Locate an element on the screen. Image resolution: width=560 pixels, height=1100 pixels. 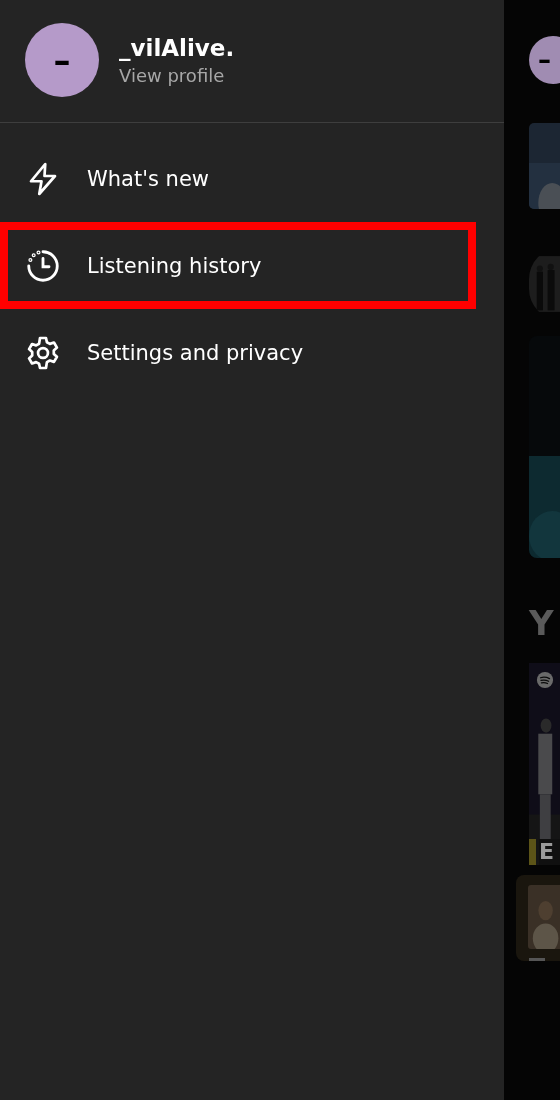
menu-item: What's new is located at coordinates (238, 178).